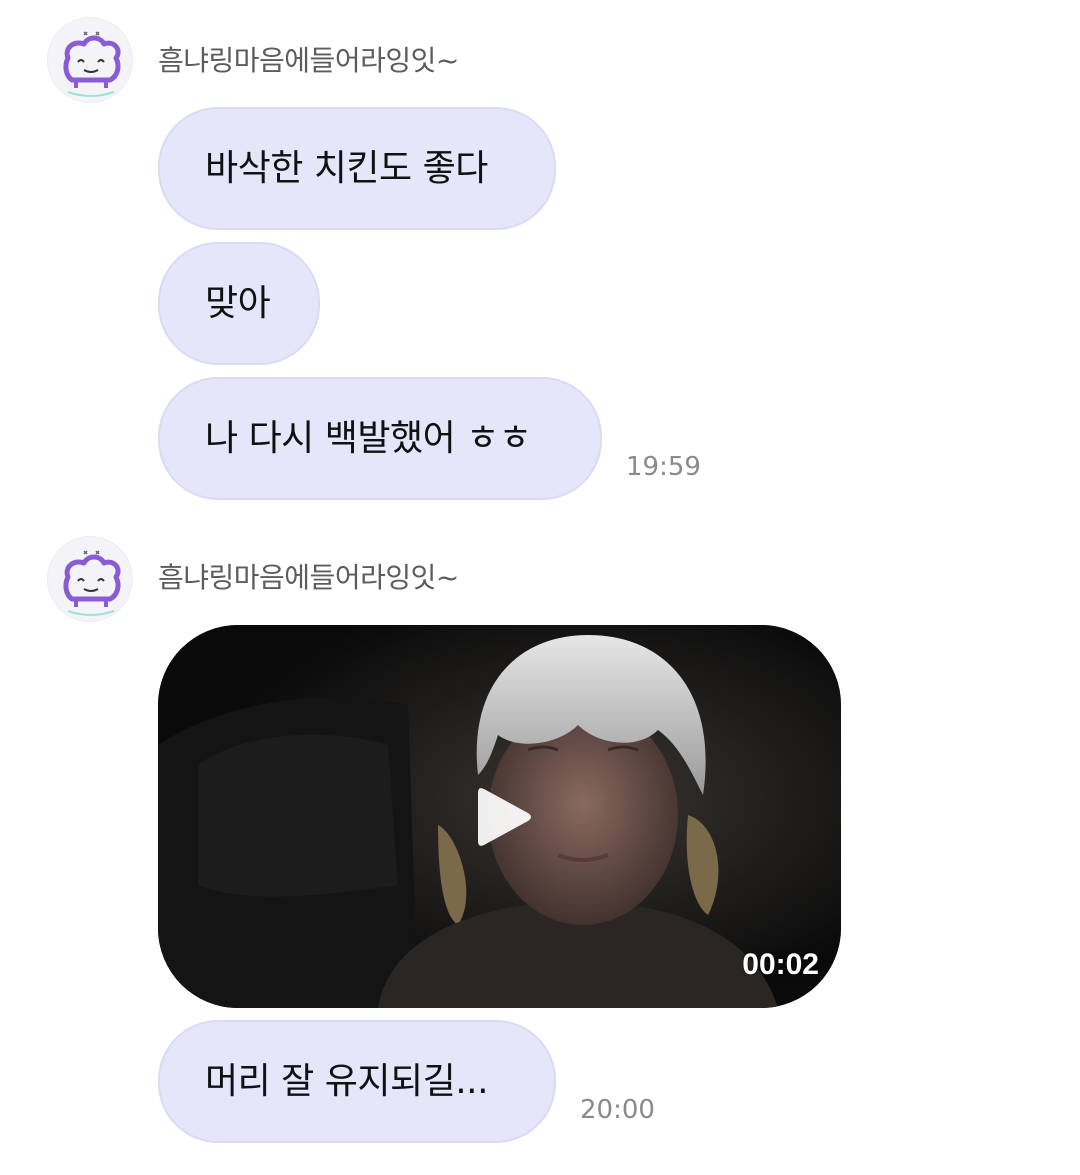 The width and height of the screenshot is (1080, 1175). I want to click on message-bubble: 맞아, so click(239, 303).